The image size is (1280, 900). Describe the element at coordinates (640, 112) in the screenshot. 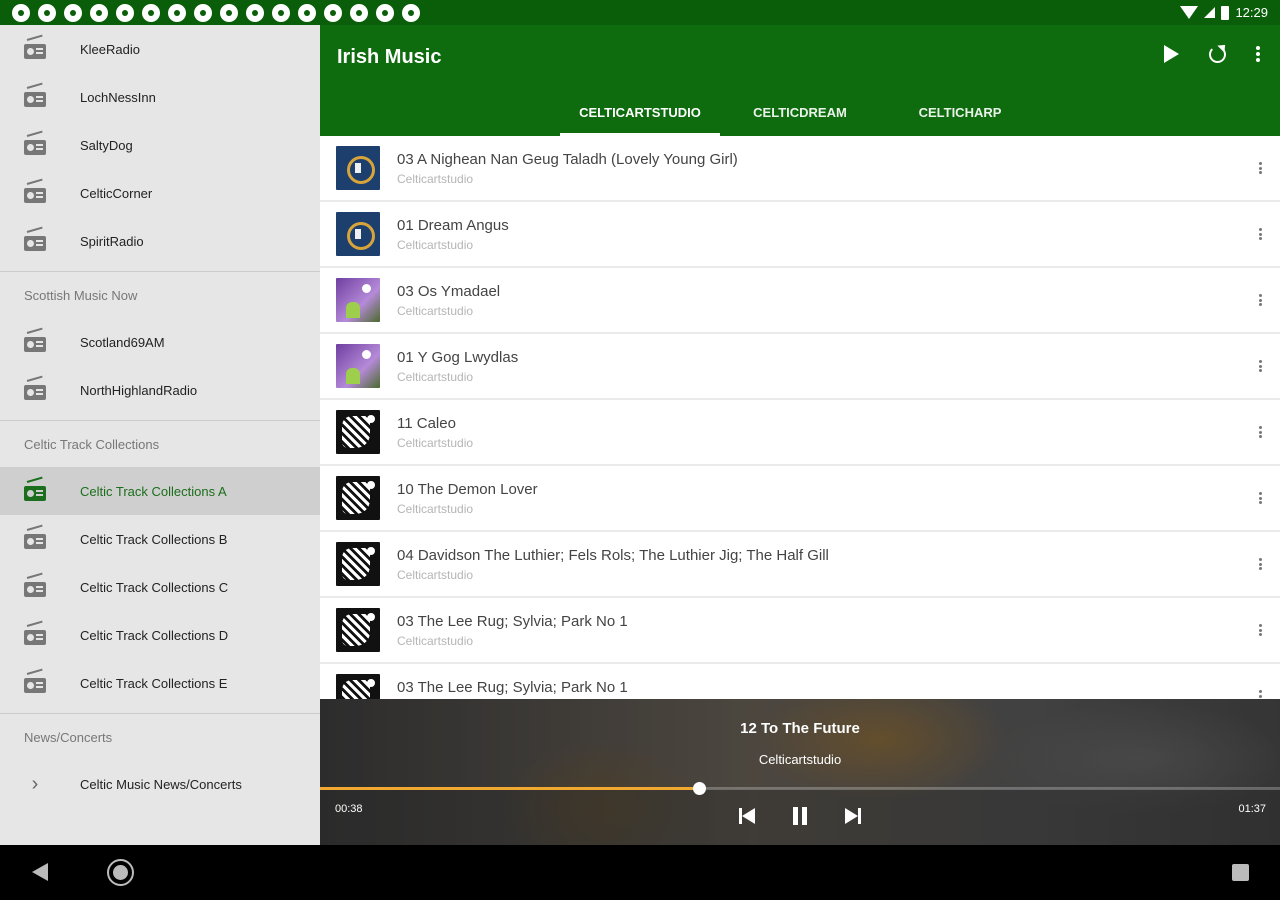

I see `tab-celticartstudio: CELTICARTSTUDIO` at that location.